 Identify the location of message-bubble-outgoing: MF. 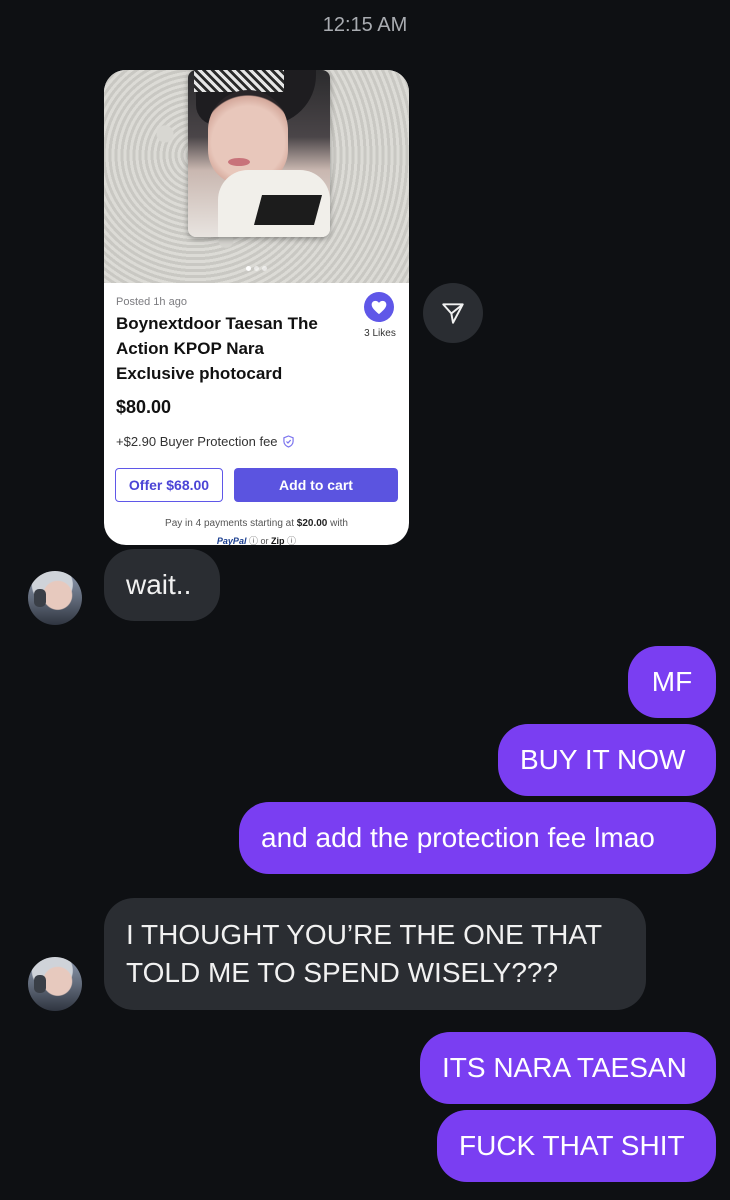
(672, 682).